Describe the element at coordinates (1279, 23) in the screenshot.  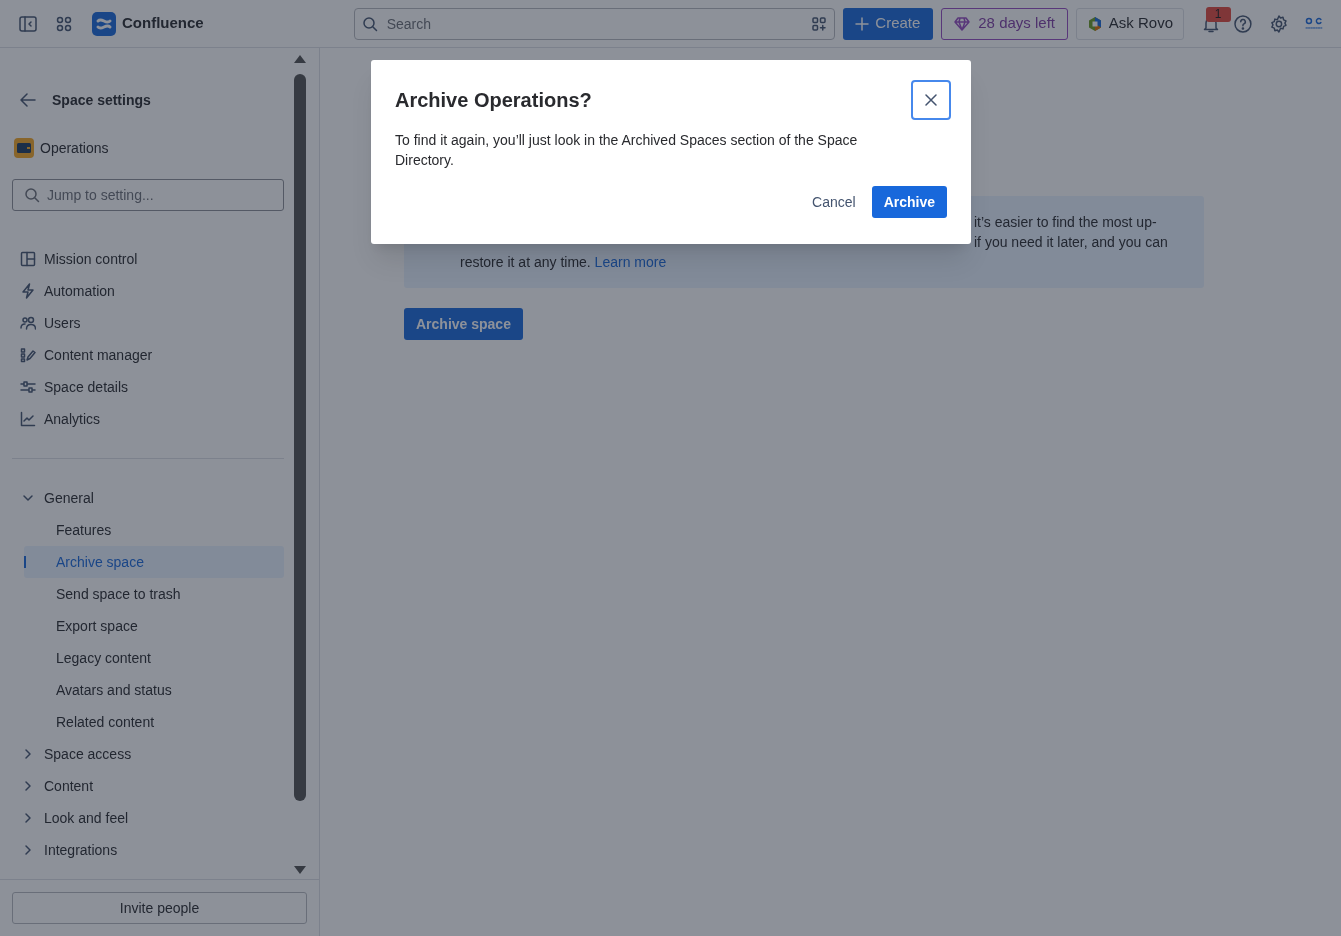
I see `settings-icon` at that location.